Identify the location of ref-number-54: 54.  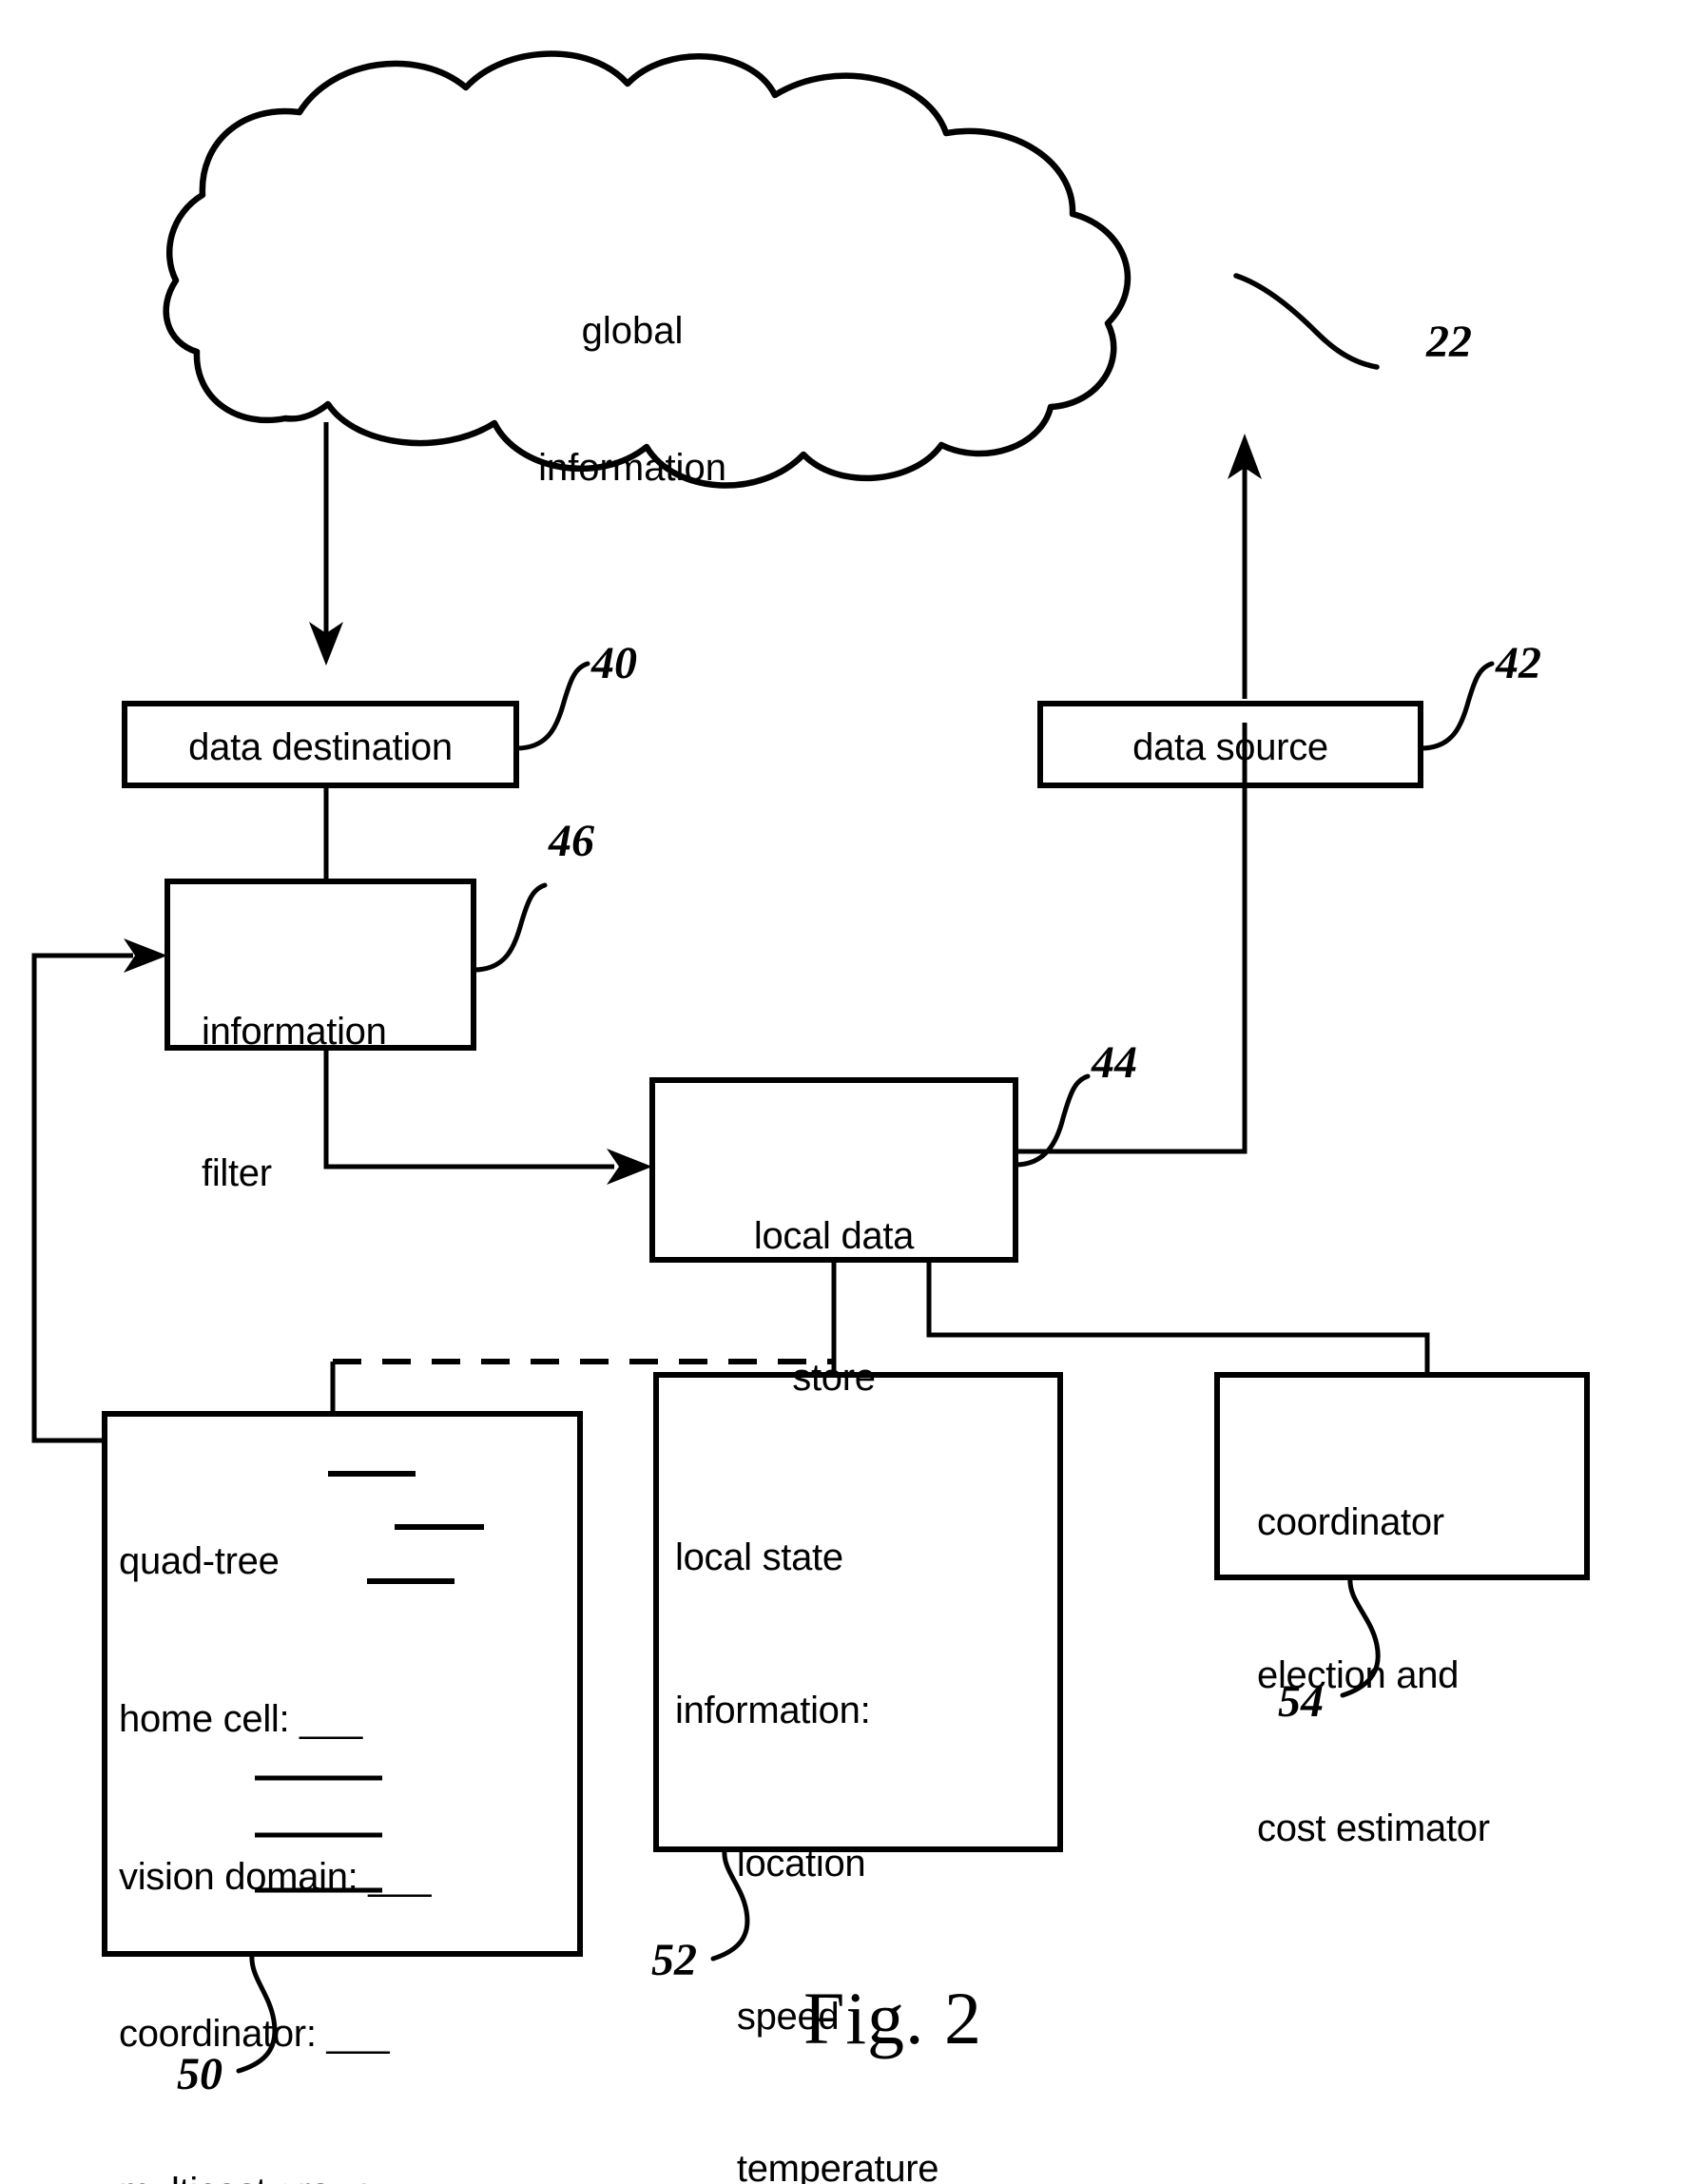
(1301, 1702).